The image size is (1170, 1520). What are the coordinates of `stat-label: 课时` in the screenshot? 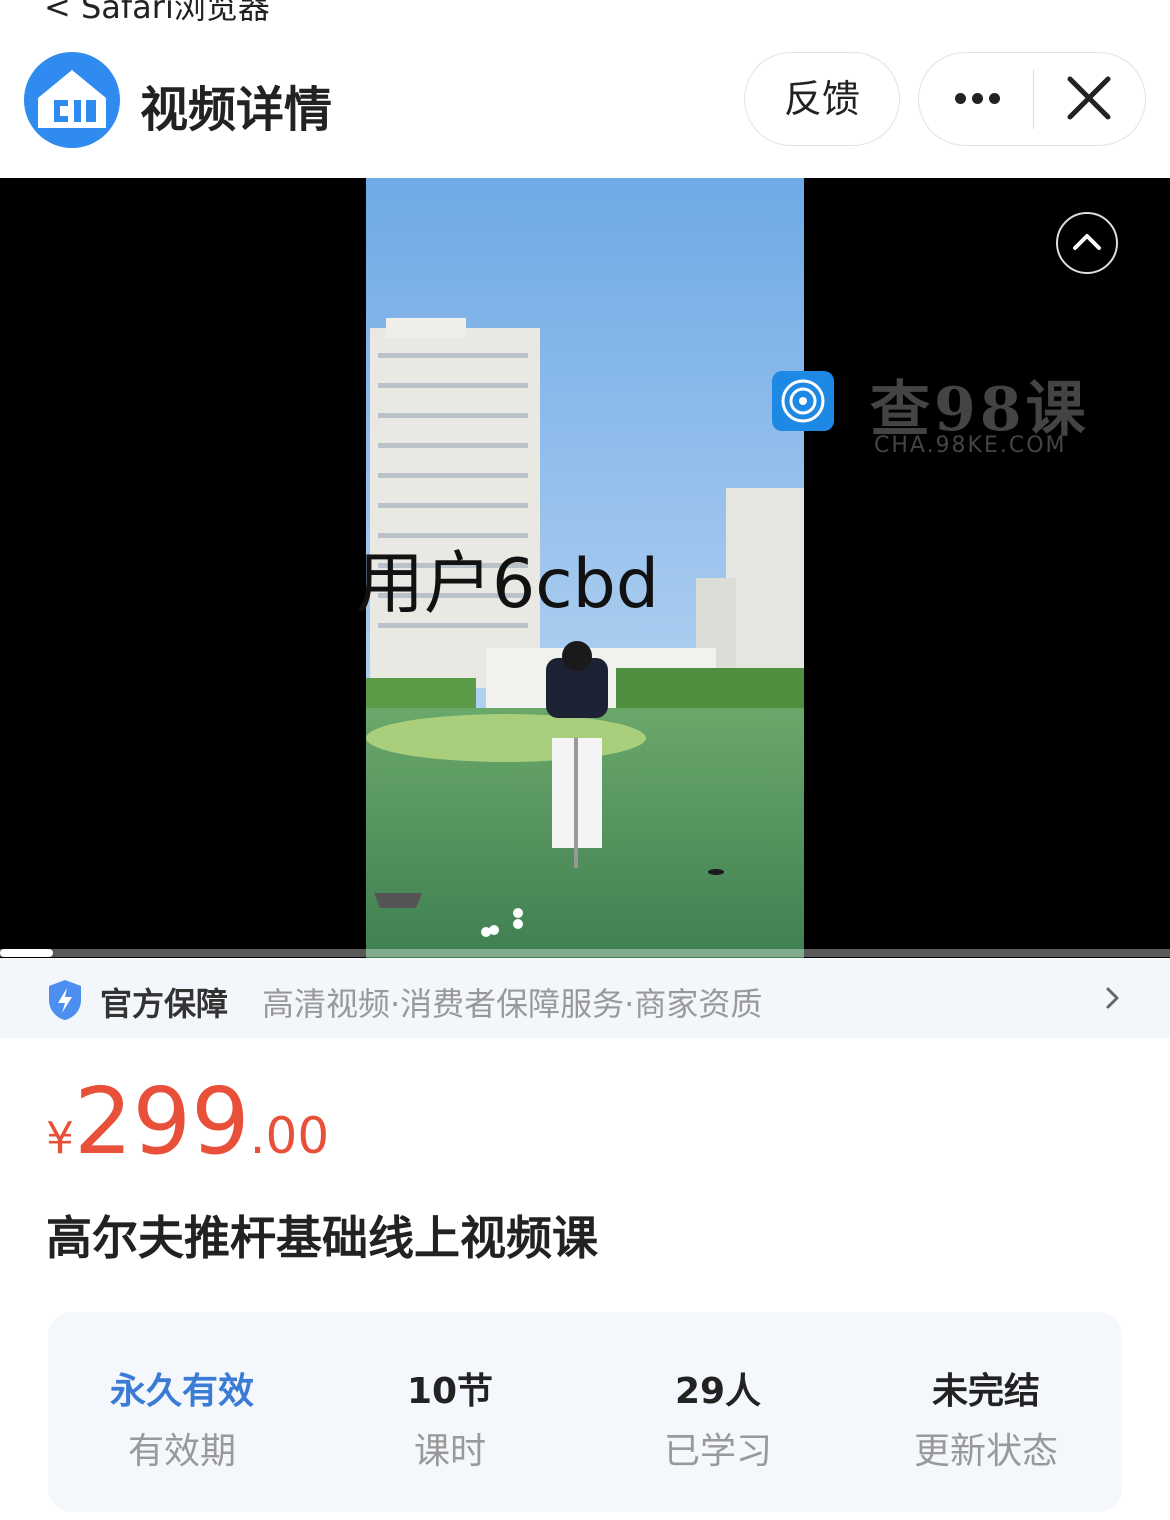 It's located at (449, 1451).